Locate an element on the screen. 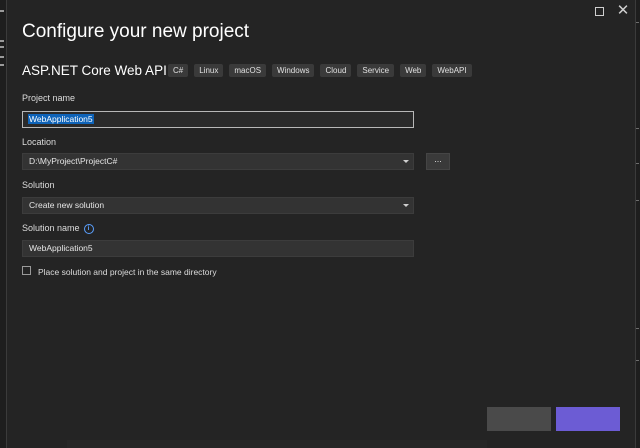  maximize-icon is located at coordinates (599, 11).